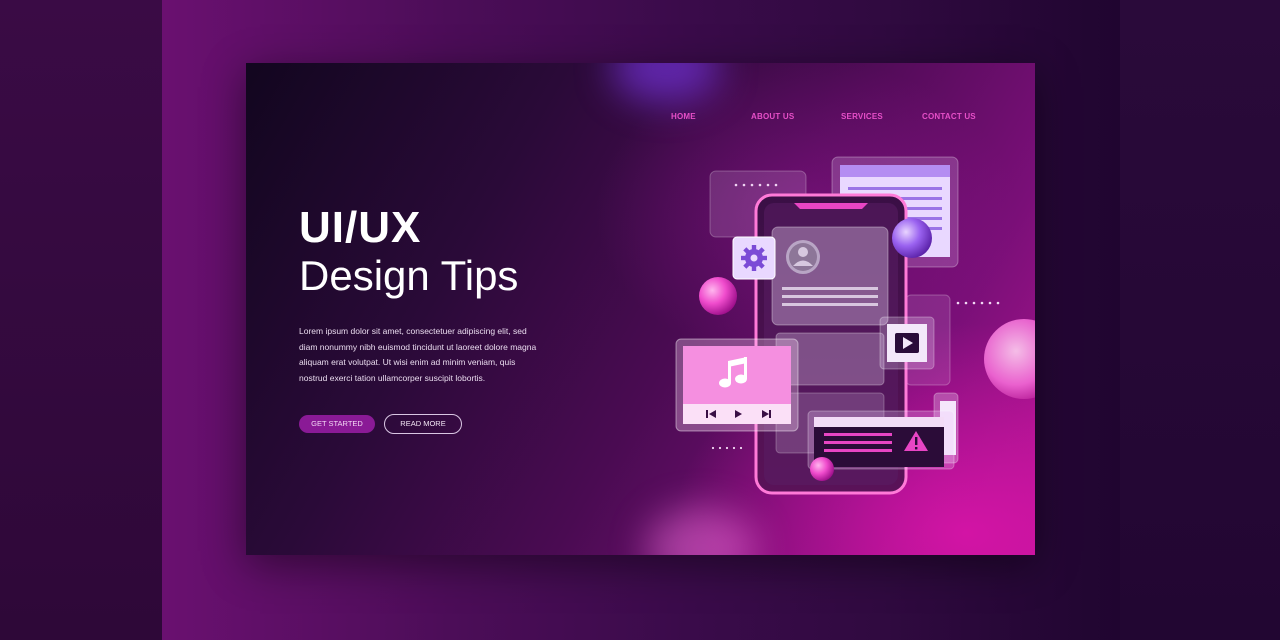 The image size is (1280, 640). Describe the element at coordinates (1200, 320) in the screenshot. I see `backdrop-right-panel` at that location.